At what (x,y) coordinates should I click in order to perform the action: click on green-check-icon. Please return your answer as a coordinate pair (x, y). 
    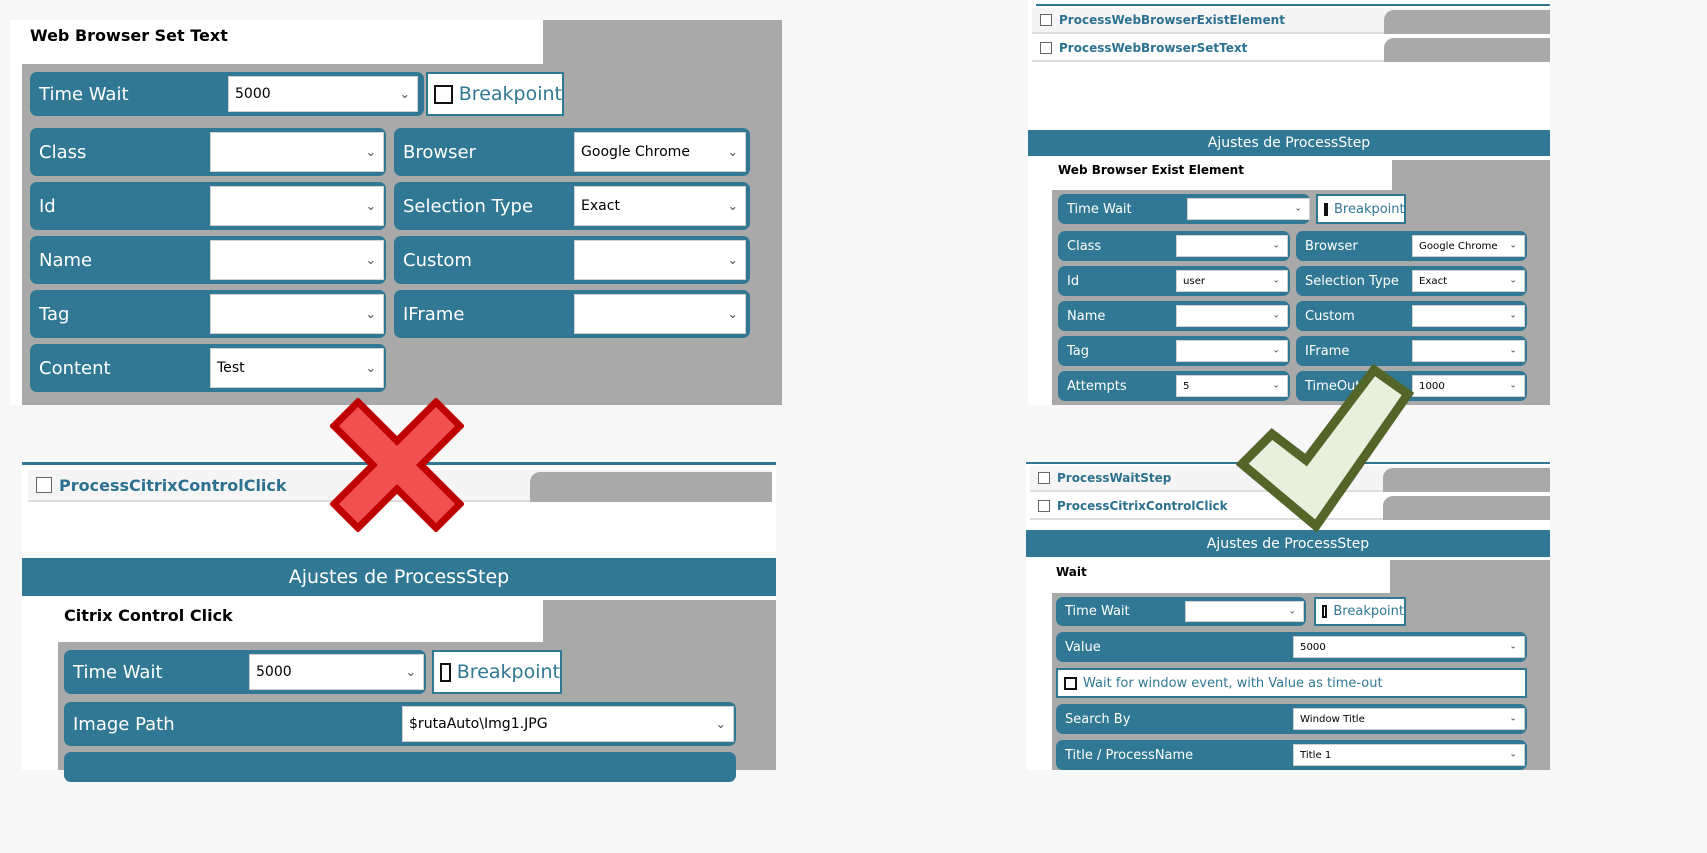
    Looking at the image, I should click on (1325, 448).